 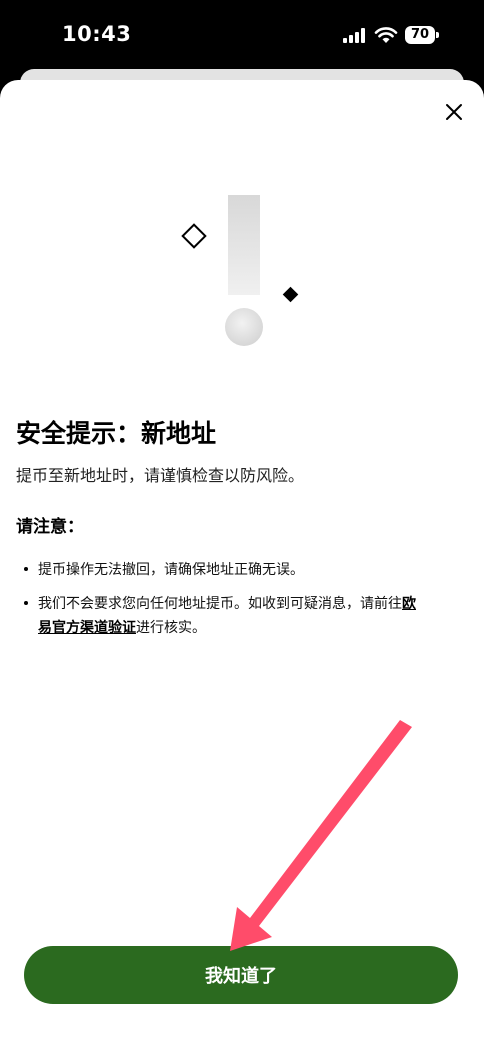 What do you see at coordinates (355, 35) in the screenshot?
I see `signal-icon` at bounding box center [355, 35].